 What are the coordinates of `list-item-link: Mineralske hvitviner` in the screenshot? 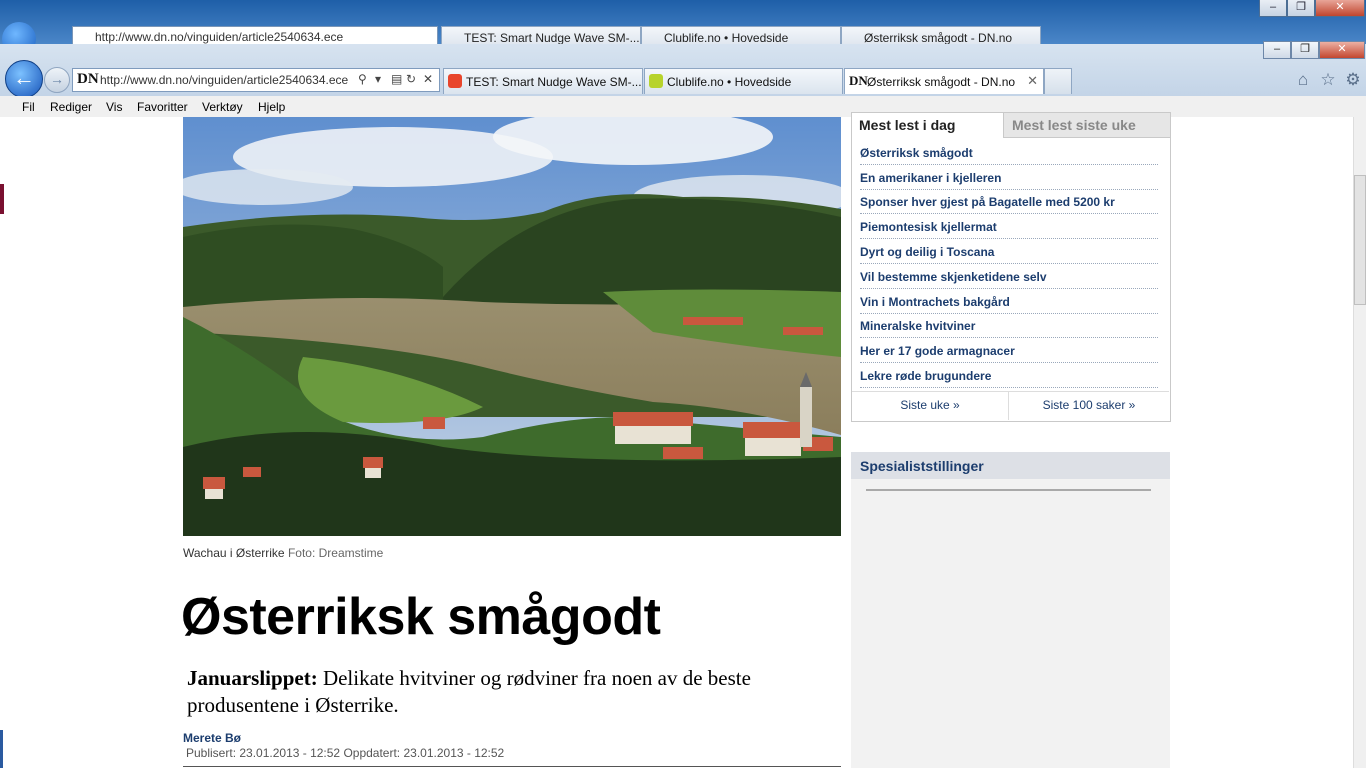 It's located at (917, 326).